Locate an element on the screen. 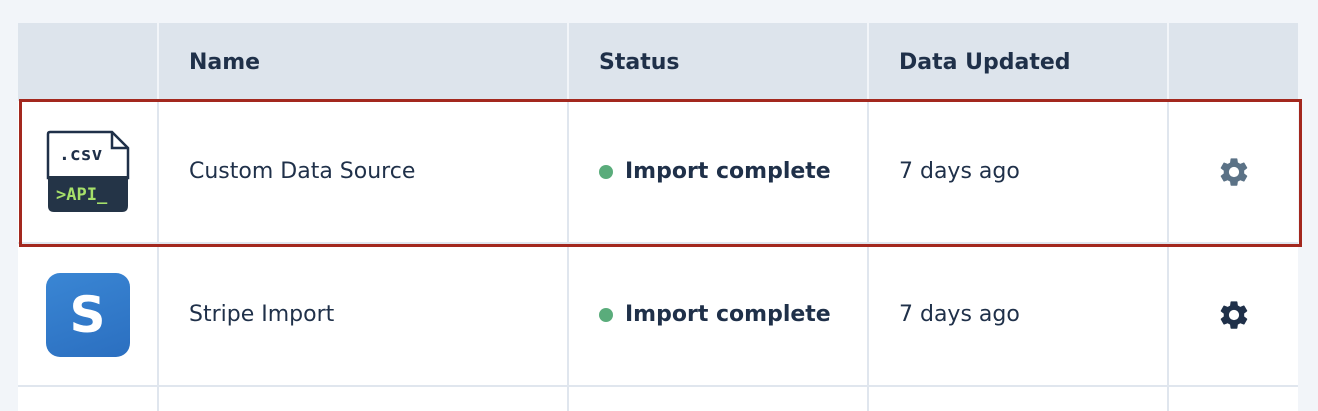 The image size is (1318, 411). icon-cell: S is located at coordinates (88, 314).